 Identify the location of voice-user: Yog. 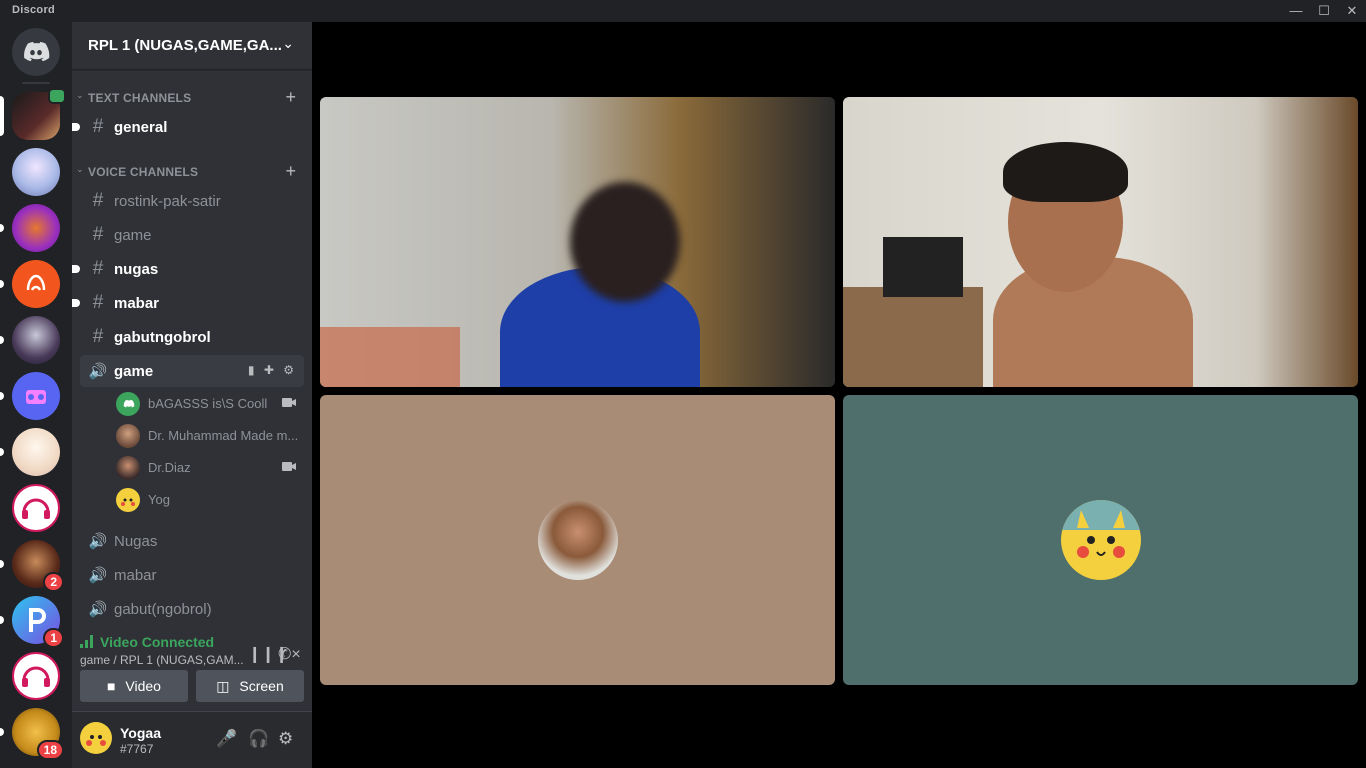
(206, 500).